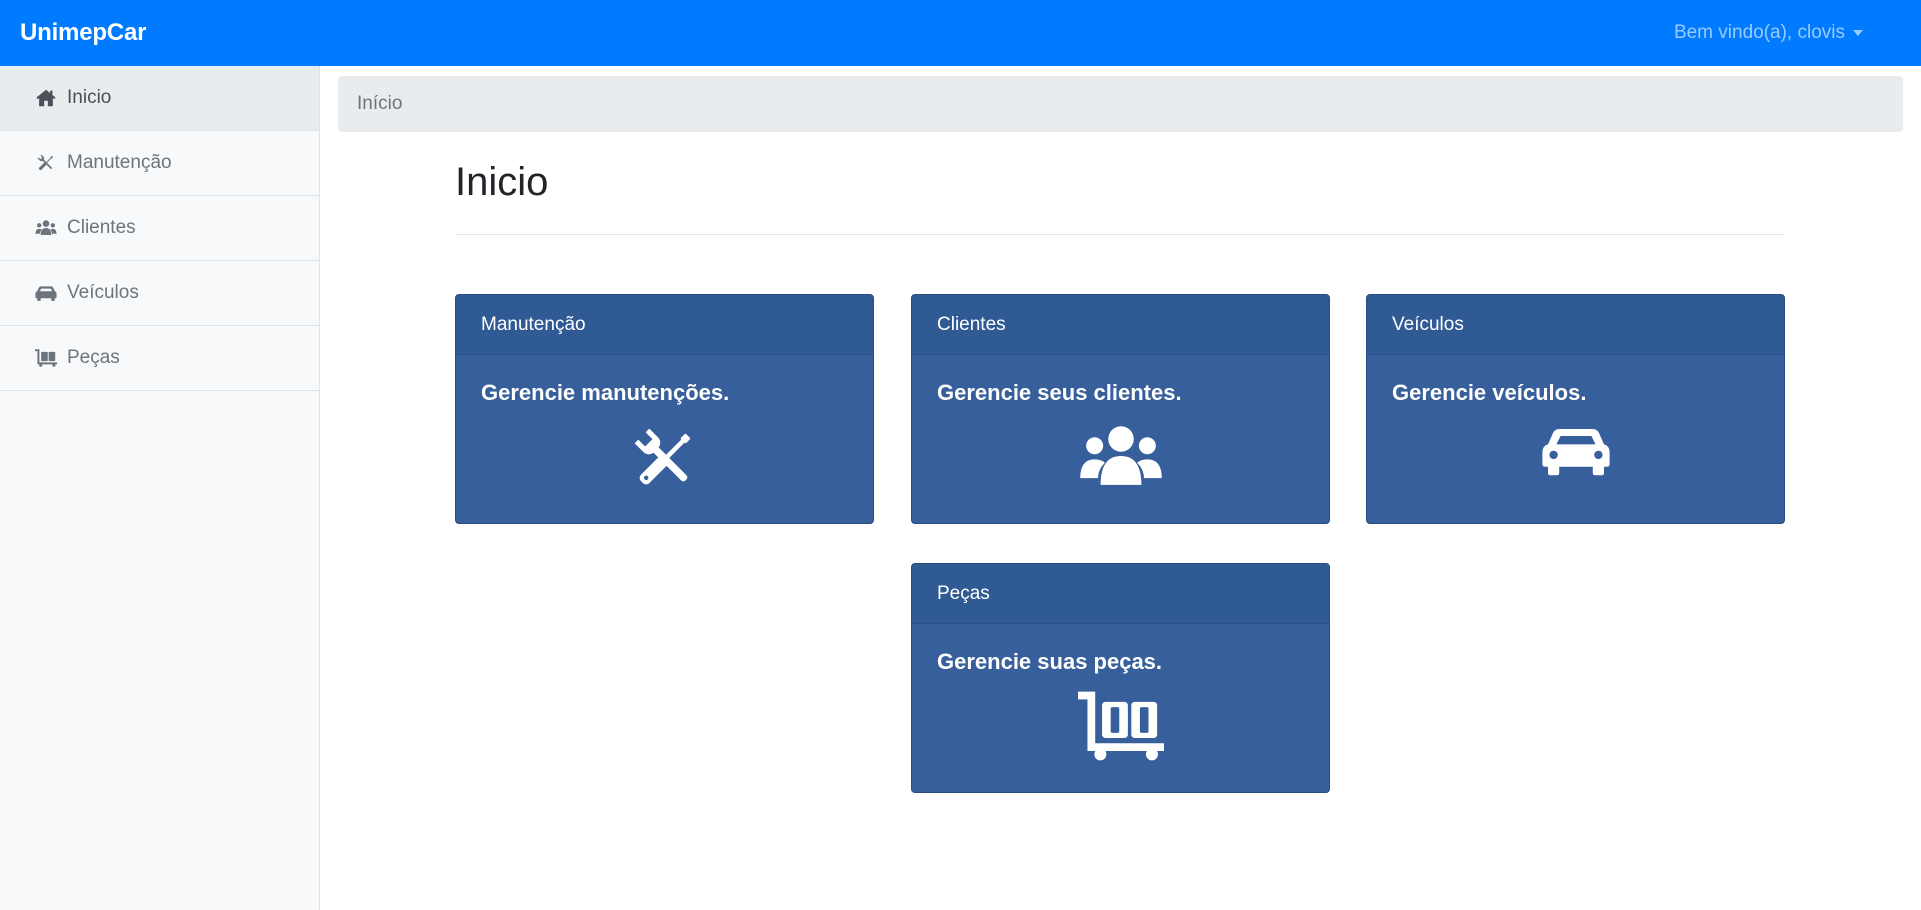 Image resolution: width=1921 pixels, height=910 pixels. I want to click on sidebar-item-label: Peças, so click(93, 357).